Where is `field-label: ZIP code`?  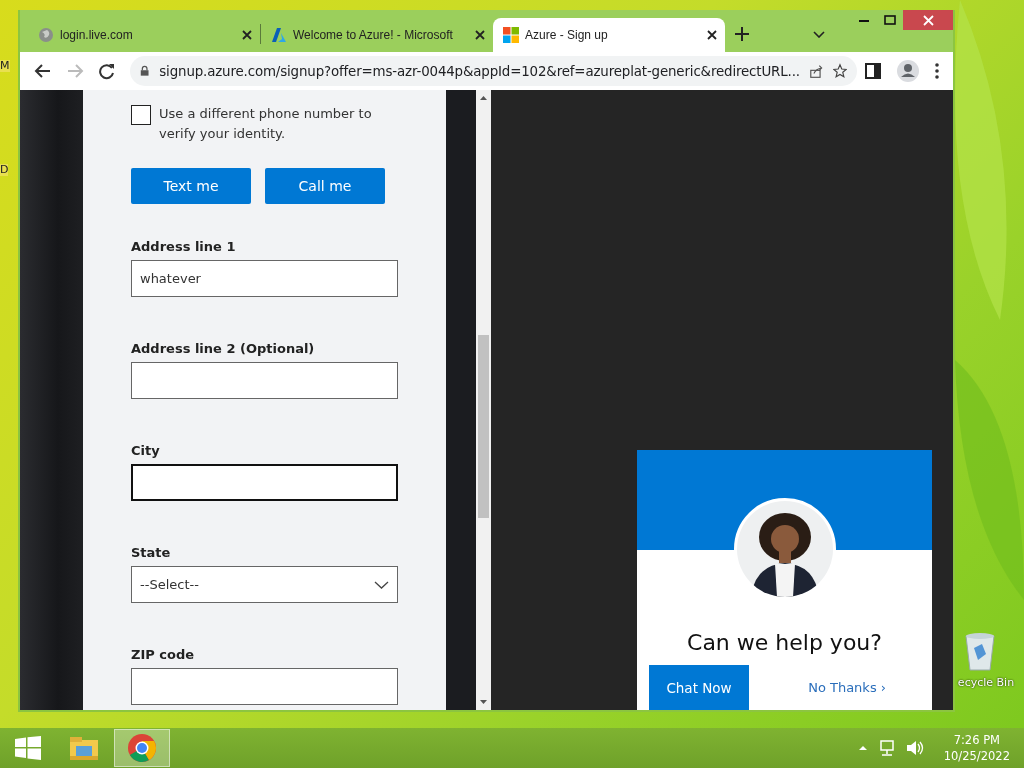
field-label: ZIP code is located at coordinates (163, 655).